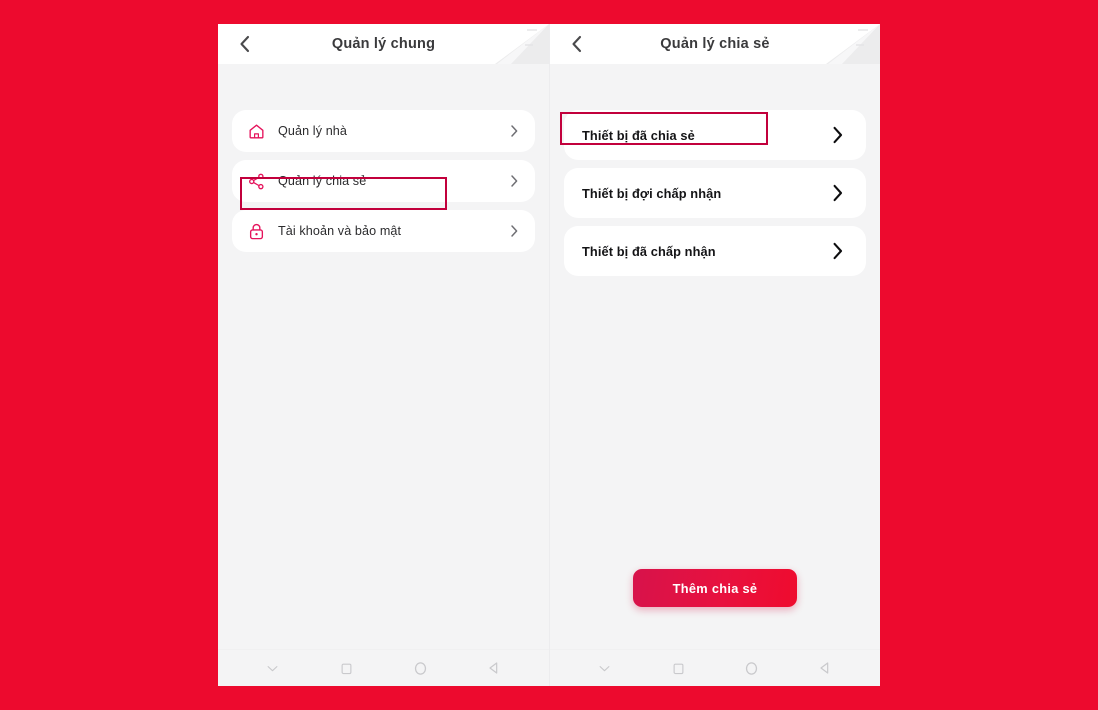 This screenshot has width=1098, height=710. What do you see at coordinates (322, 181) in the screenshot?
I see `list-item-label: Quản lý chia sẻ` at bounding box center [322, 181].